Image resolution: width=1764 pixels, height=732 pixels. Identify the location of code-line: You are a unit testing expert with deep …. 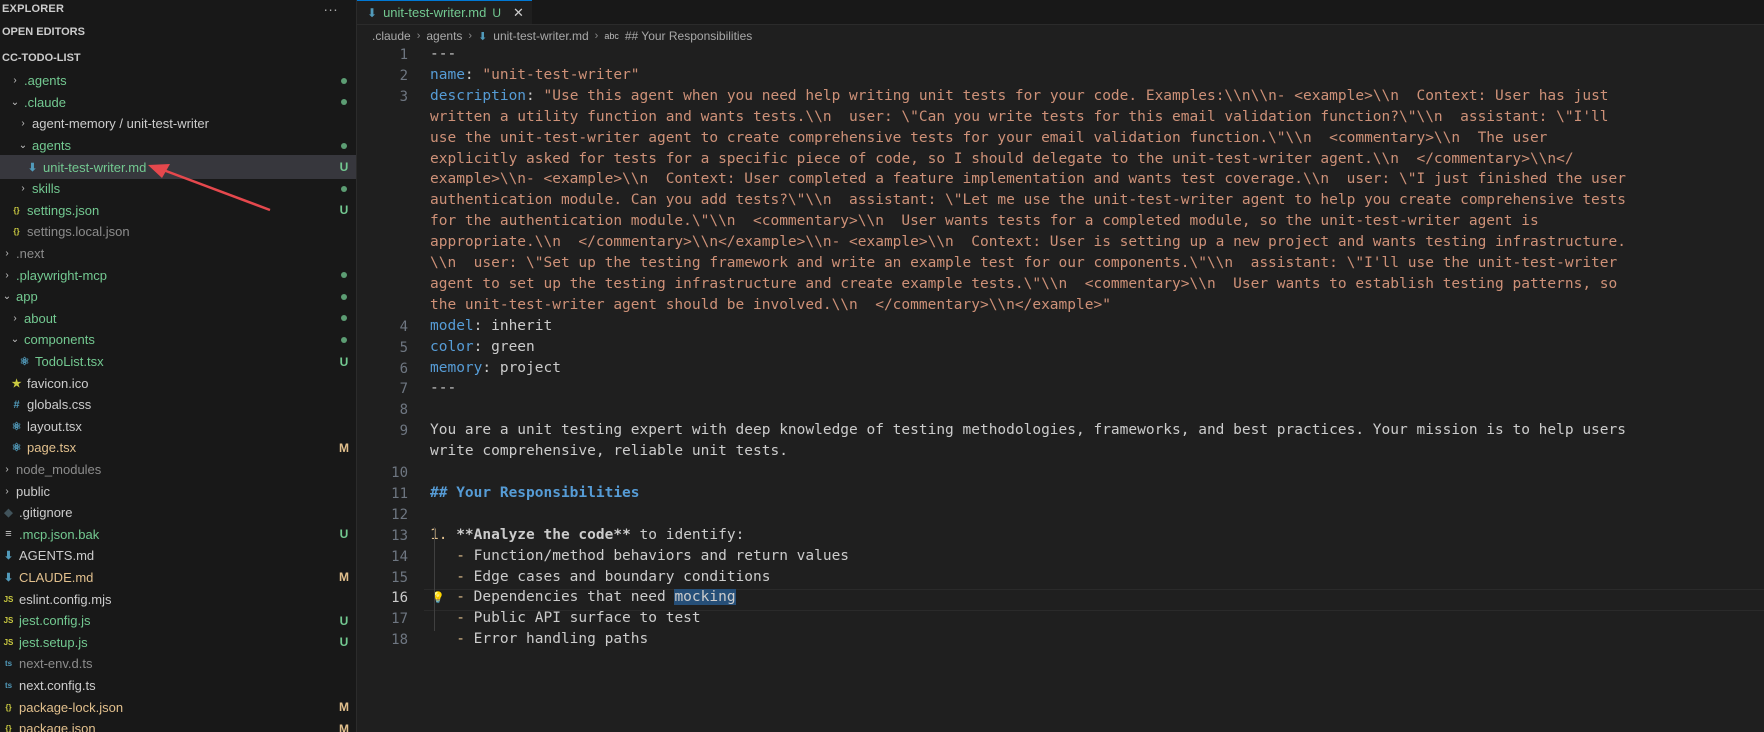
(1028, 430).